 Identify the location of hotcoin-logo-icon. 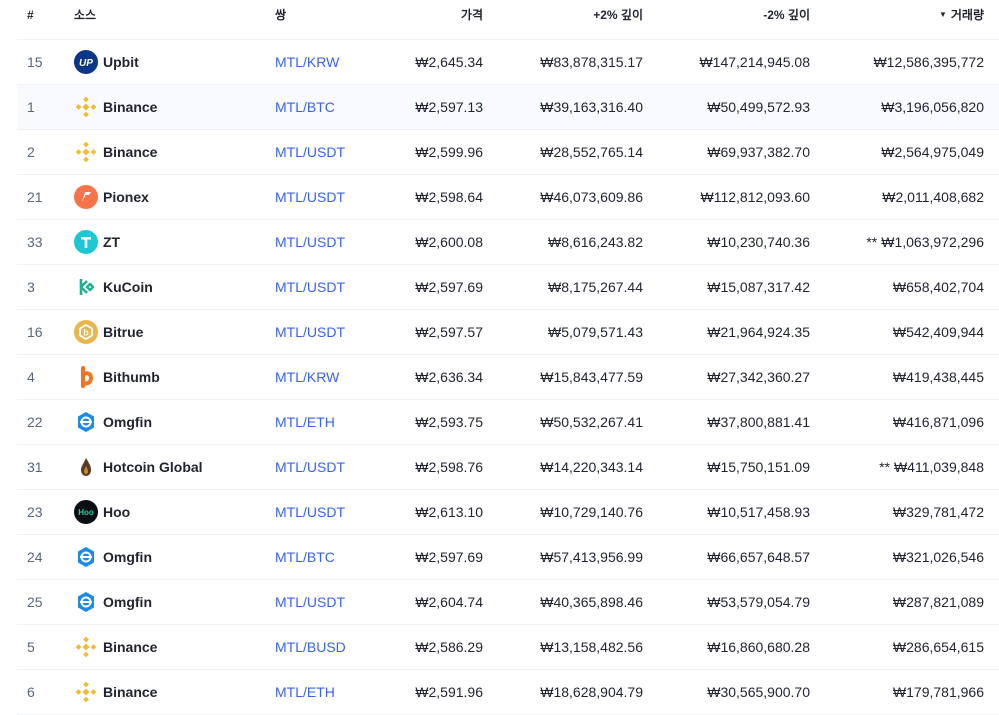
(86, 467).